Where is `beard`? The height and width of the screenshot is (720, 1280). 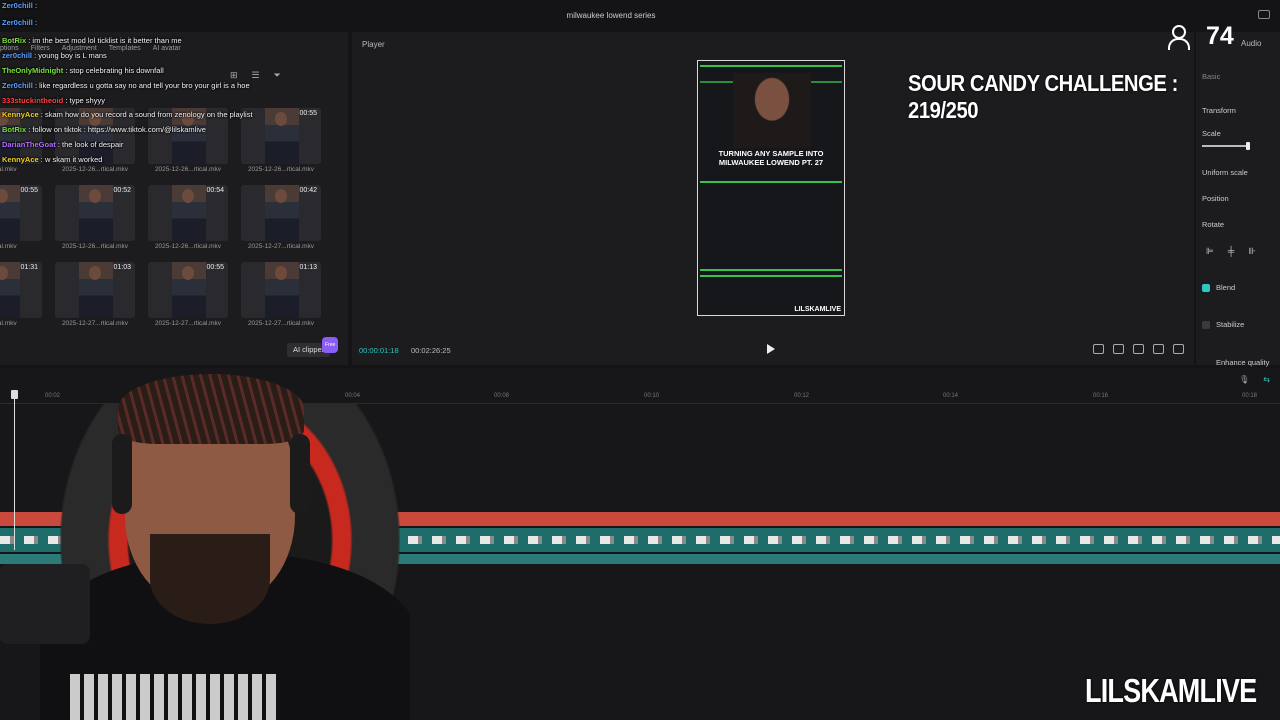
beard is located at coordinates (210, 579).